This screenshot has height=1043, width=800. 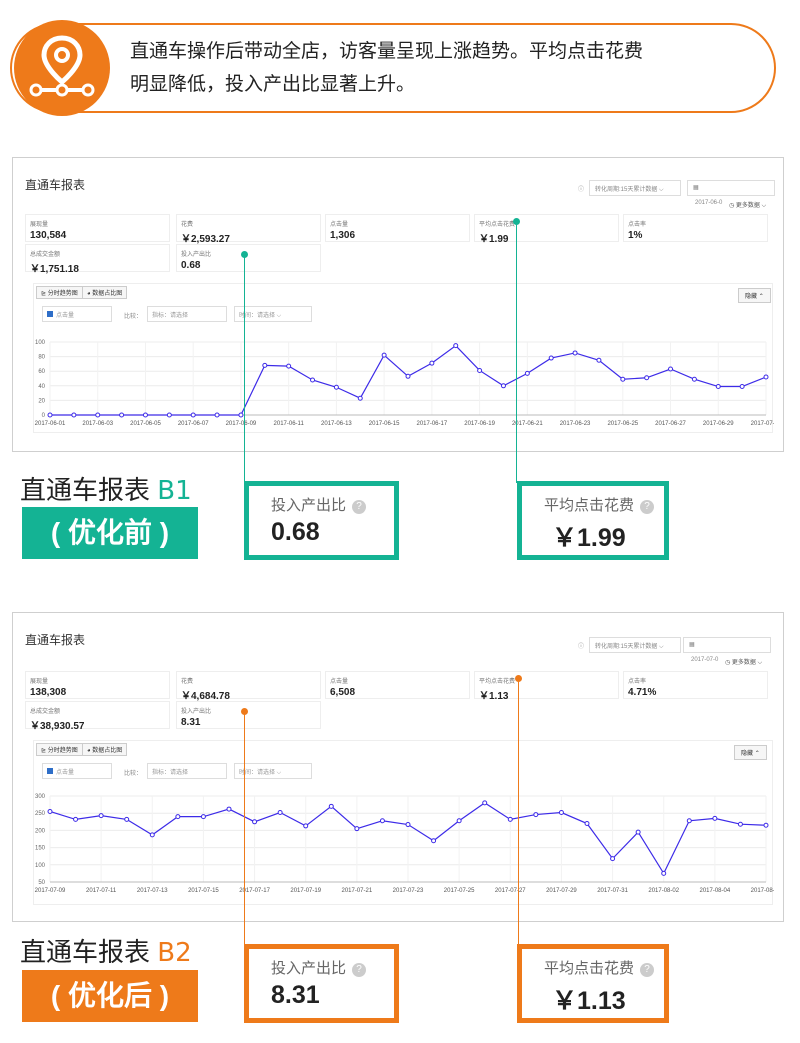 What do you see at coordinates (152, 891) in the screenshot?
I see `x-tick-label: 2017-07-13` at bounding box center [152, 891].